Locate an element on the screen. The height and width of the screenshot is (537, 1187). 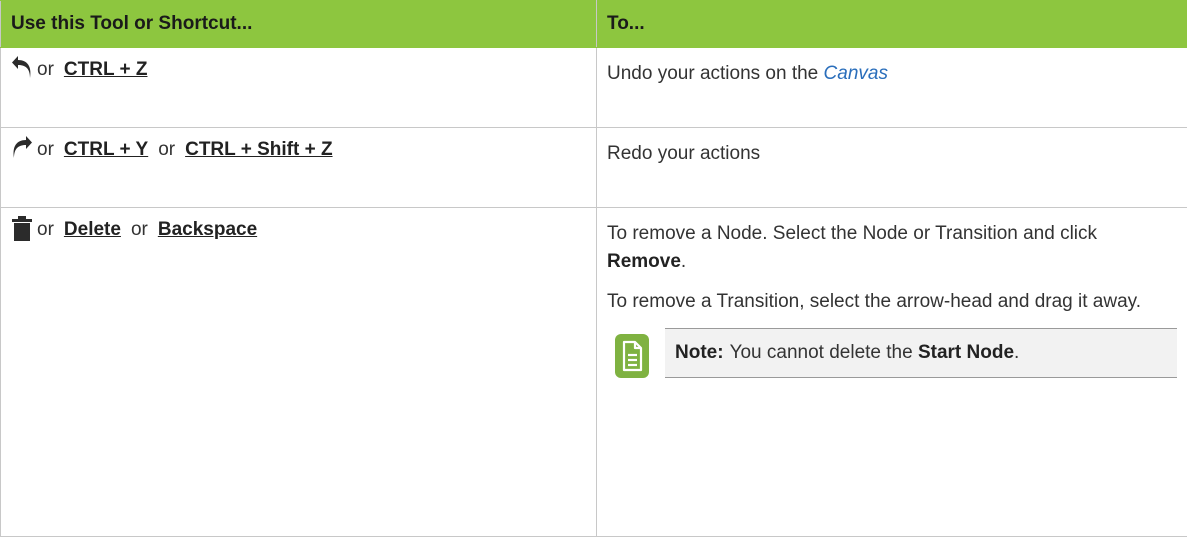
trash-icon is located at coordinates (22, 229).